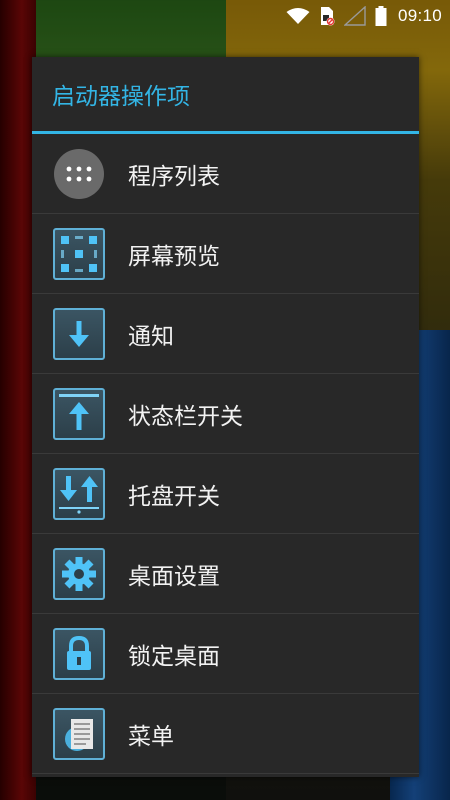  Describe the element at coordinates (225, 494) in the screenshot. I see `menu-item-tray-toggle: 托盘开关` at that location.